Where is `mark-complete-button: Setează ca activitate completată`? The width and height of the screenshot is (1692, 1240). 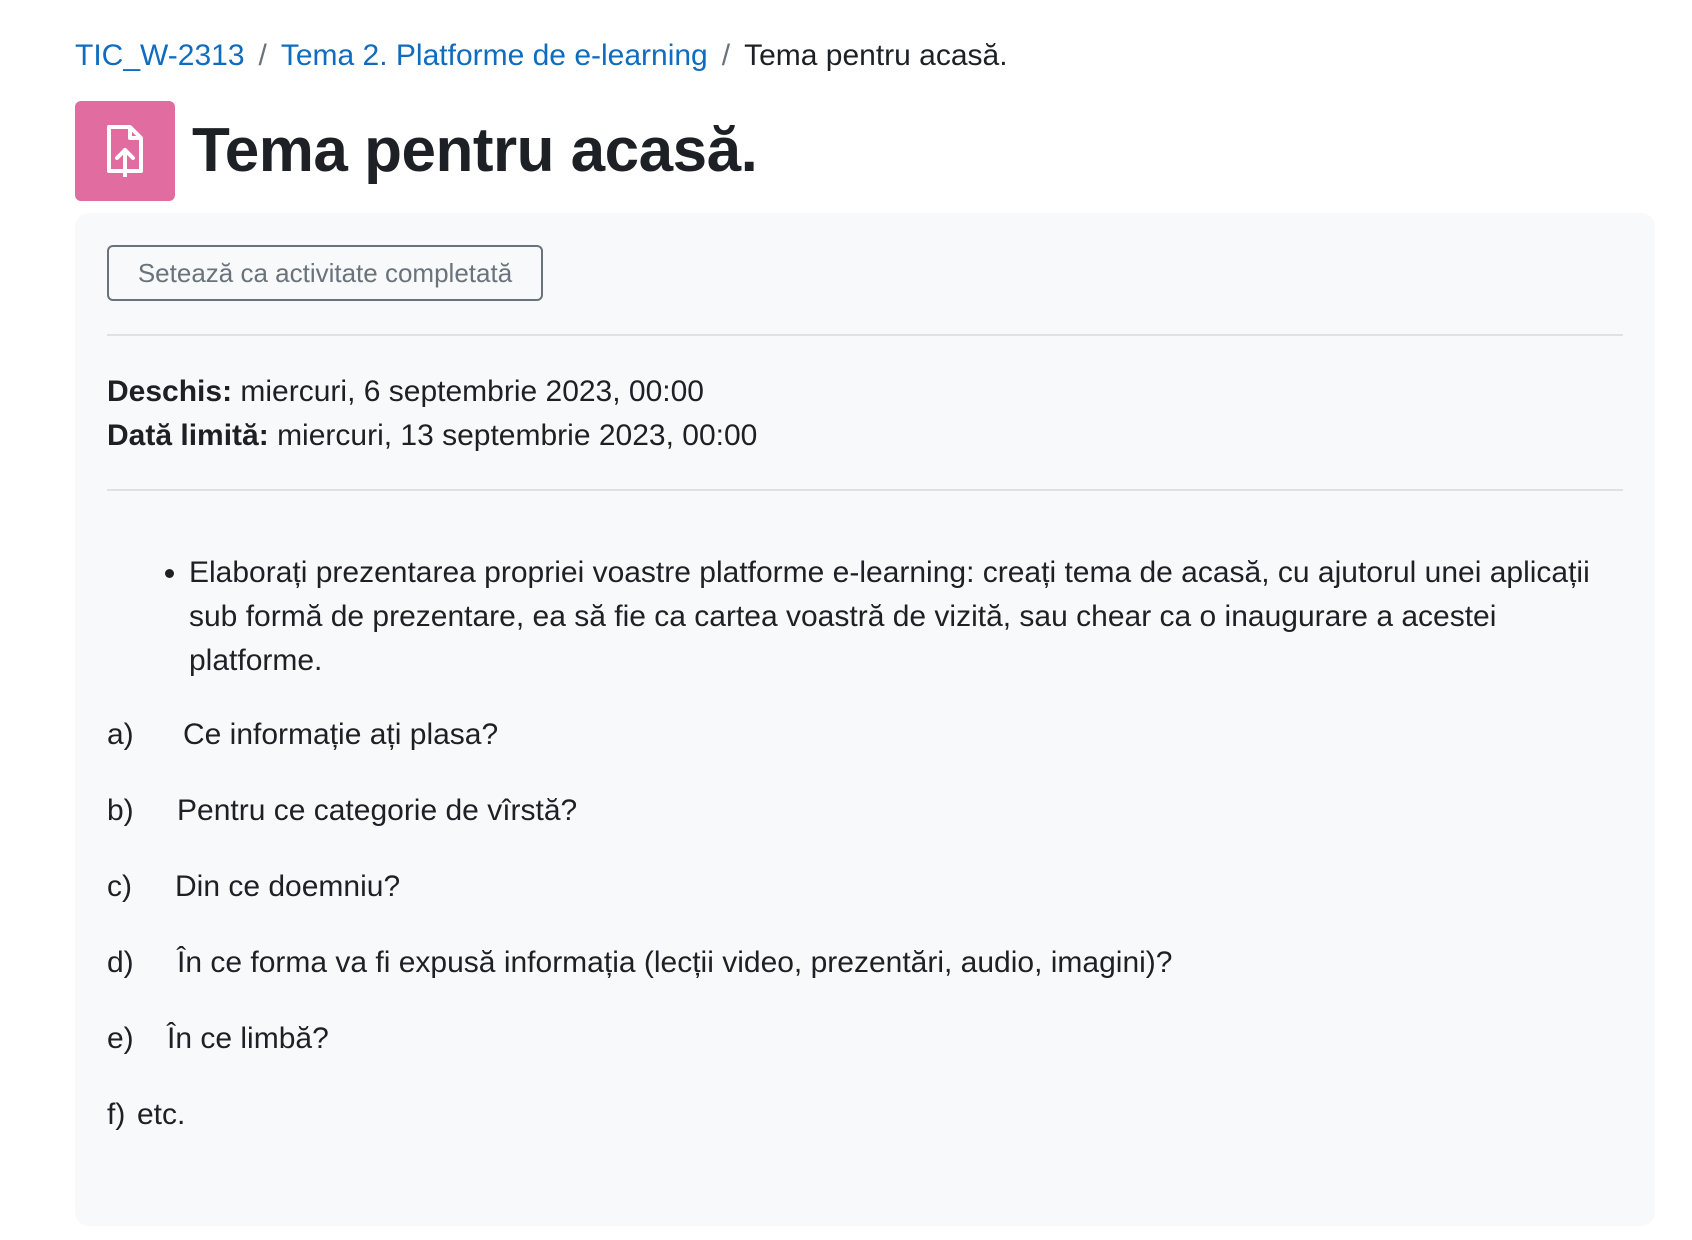 mark-complete-button: Setează ca activitate completată is located at coordinates (325, 273).